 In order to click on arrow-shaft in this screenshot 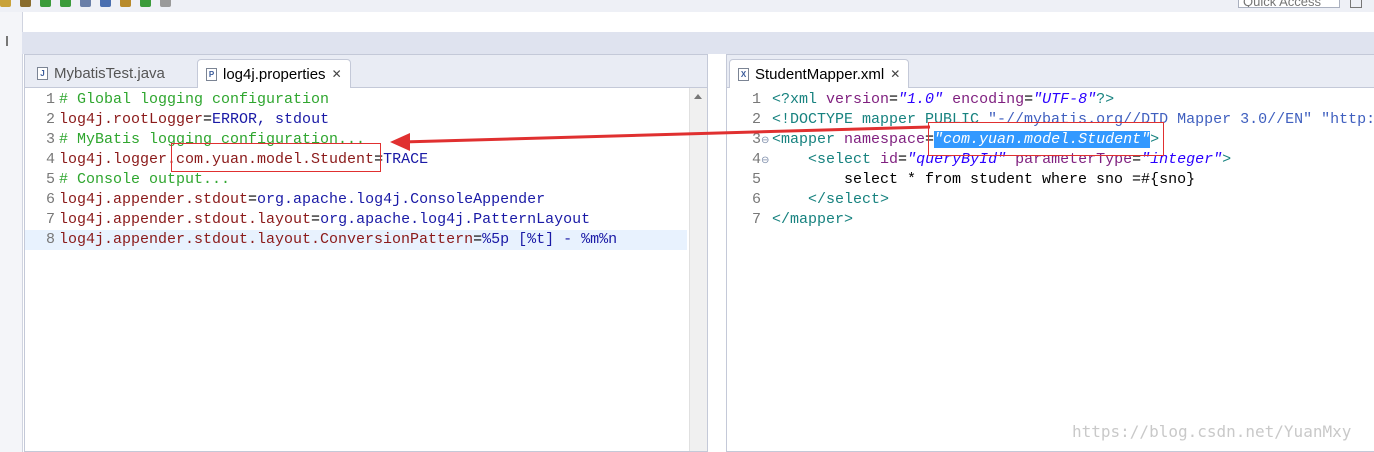, I will do `click(666, 134)`.